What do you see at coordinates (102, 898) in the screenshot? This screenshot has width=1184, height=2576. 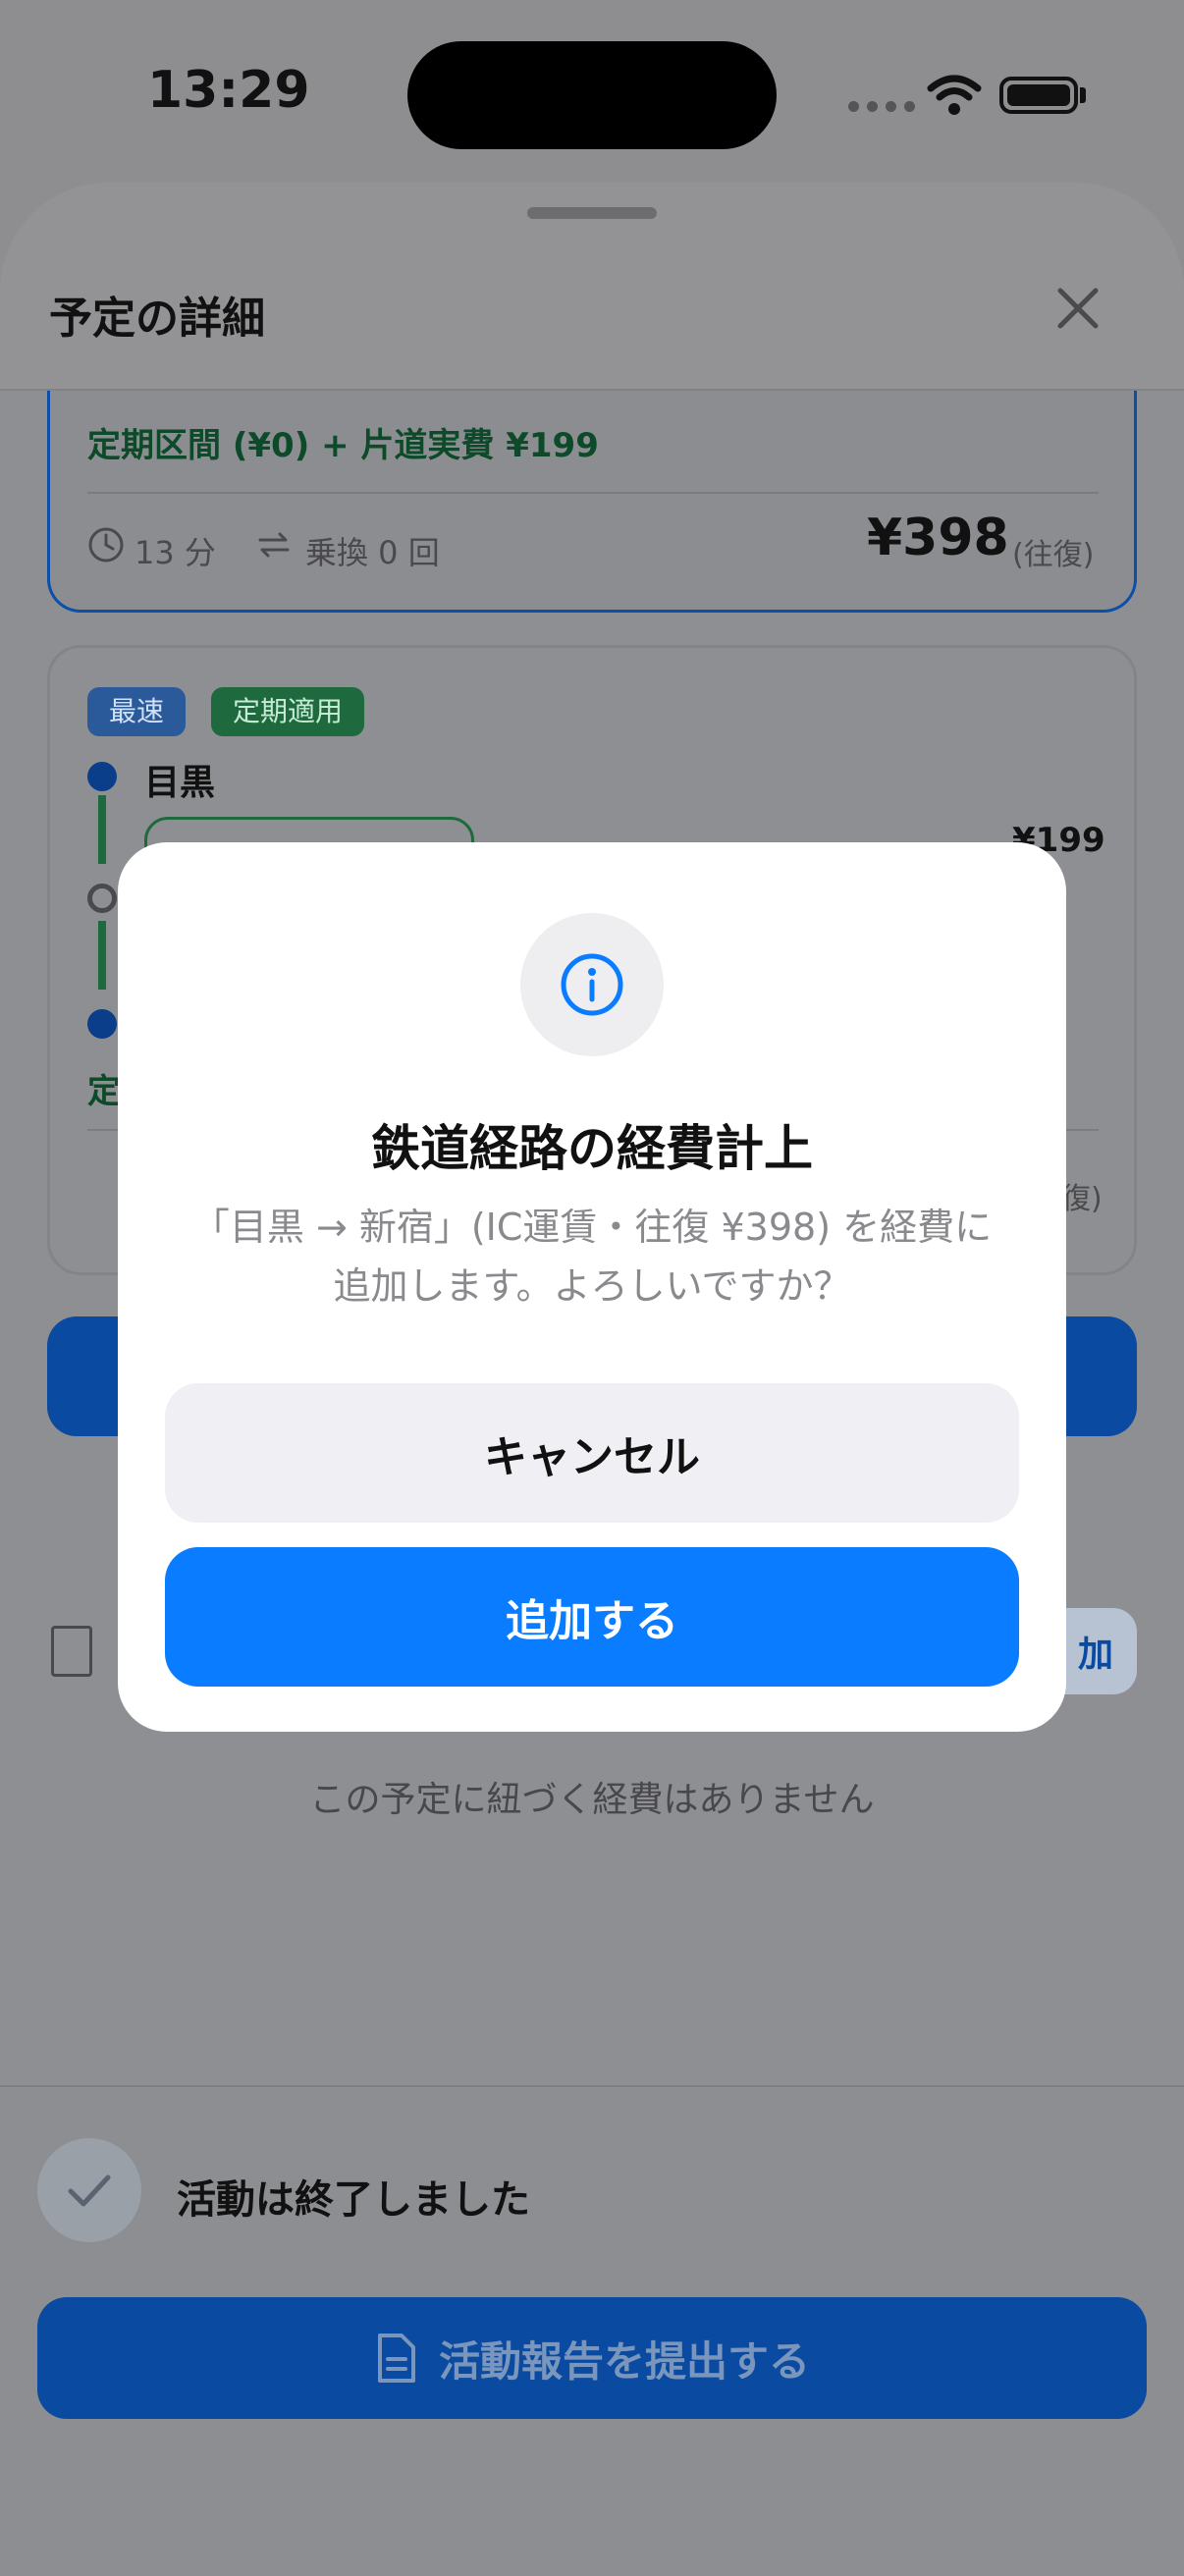 I see `station-transit-dot` at bounding box center [102, 898].